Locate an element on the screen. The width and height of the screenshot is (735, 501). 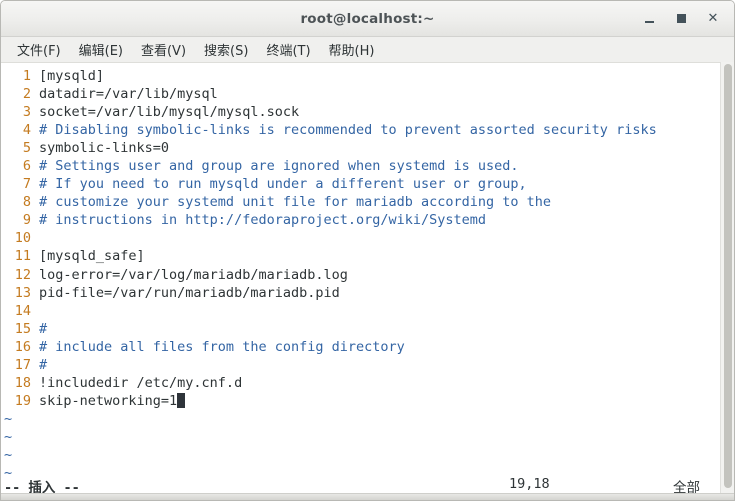
title-bar: root@localhost:~ ✕ is located at coordinates (367, 19).